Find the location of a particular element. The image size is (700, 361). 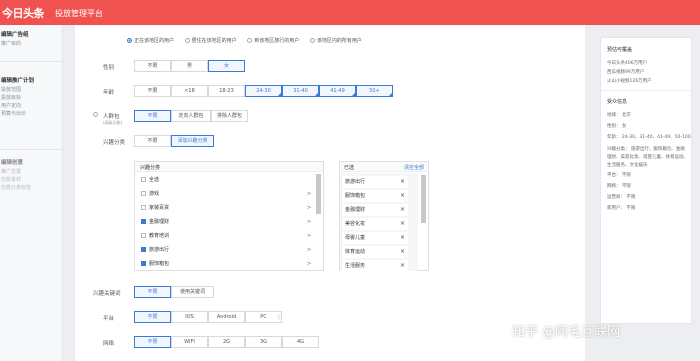

info-title: 受众信息 is located at coordinates (617, 102).